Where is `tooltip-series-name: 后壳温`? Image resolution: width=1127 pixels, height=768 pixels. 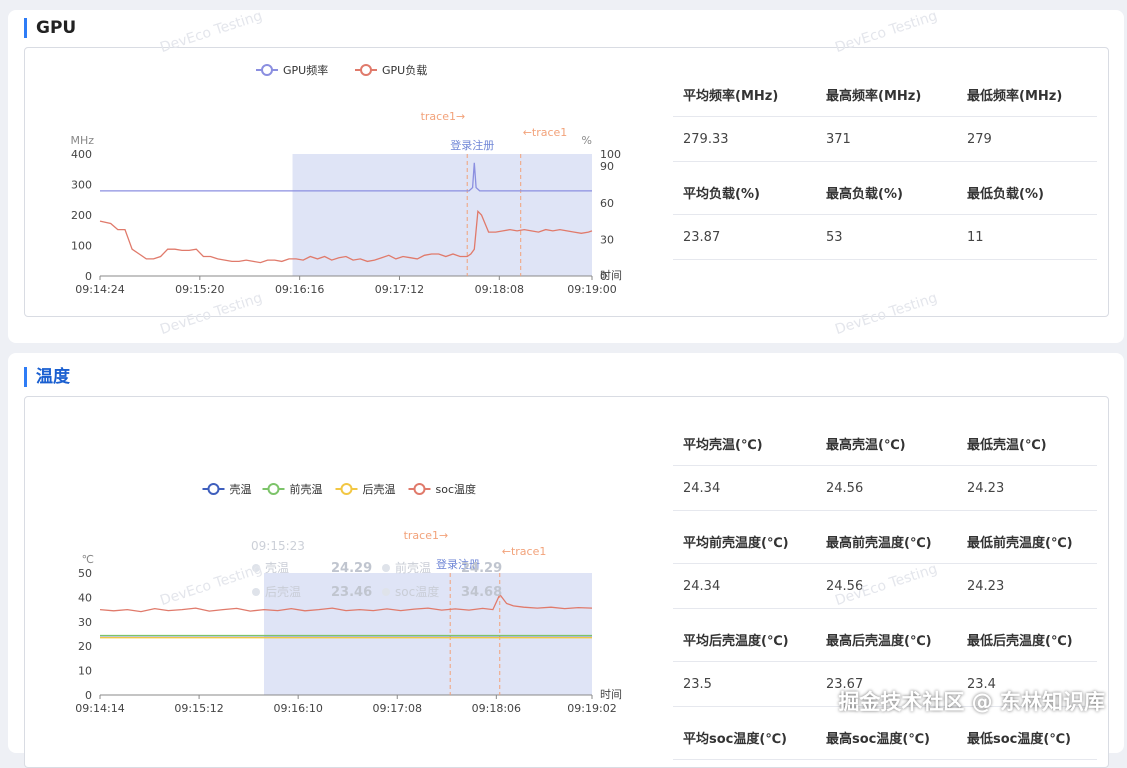 tooltip-series-name: 后壳温 is located at coordinates (283, 592).